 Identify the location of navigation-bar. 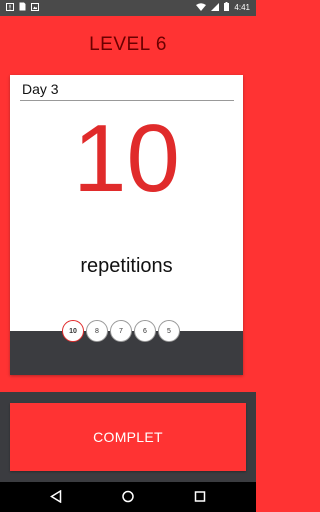
(128, 497).